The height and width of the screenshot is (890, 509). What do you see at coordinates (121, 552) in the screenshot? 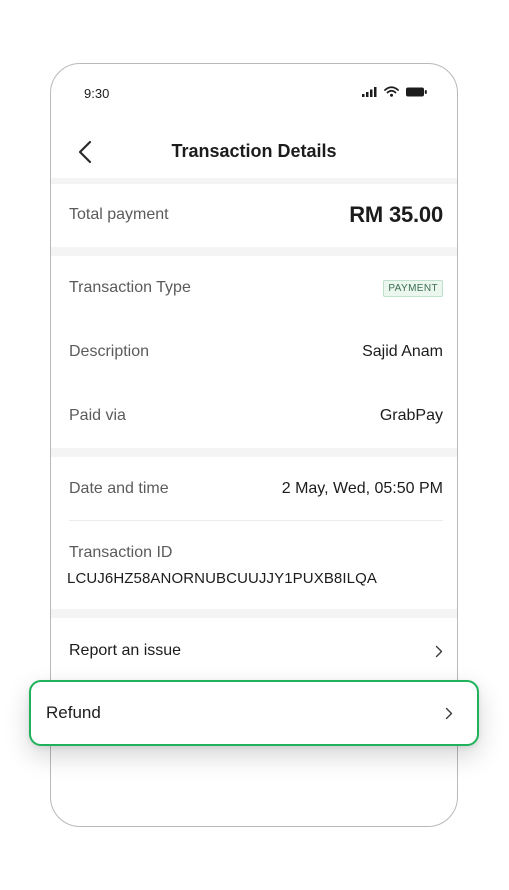
I see `transaction-id-label: Transaction ID` at bounding box center [121, 552].